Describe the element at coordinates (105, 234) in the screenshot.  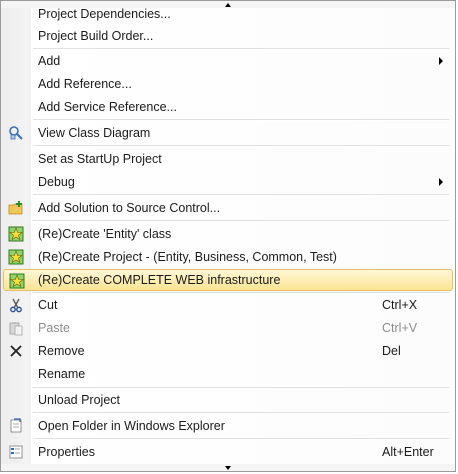
I see `menu-item-label: (Re)Create 'Entity' class` at that location.